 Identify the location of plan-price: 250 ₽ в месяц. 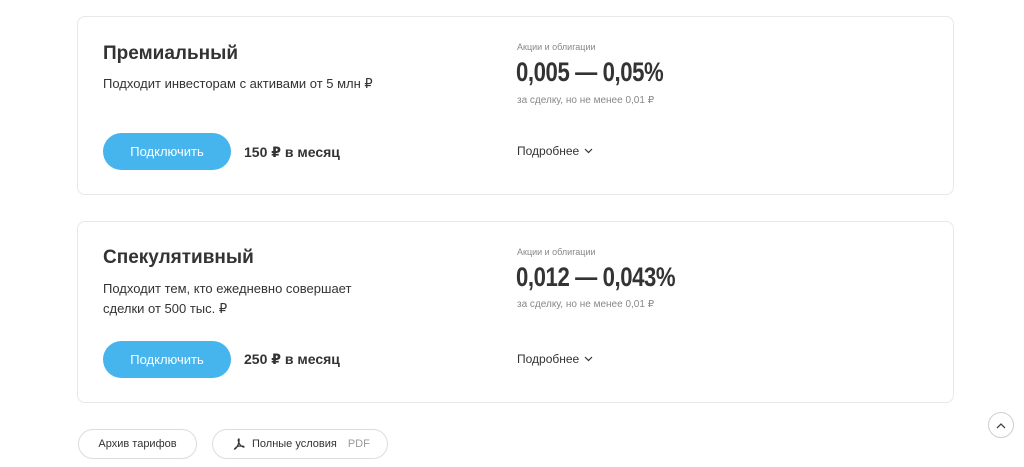
(292, 359).